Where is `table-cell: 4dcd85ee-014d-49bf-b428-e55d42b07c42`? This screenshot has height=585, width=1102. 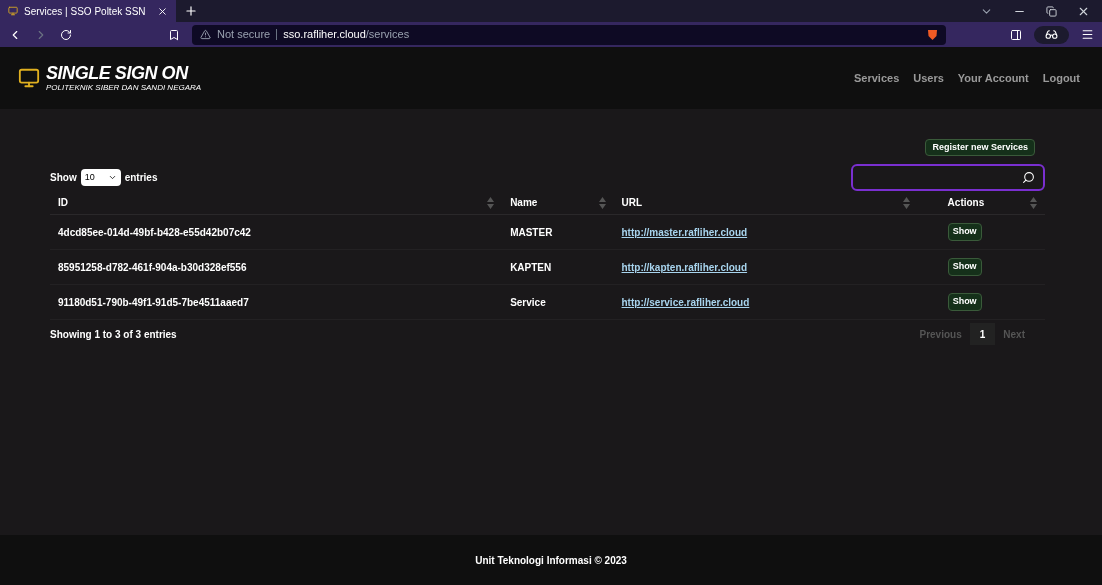
table-cell: 4dcd85ee-014d-49bf-b428-e55d42b07c42 is located at coordinates (154, 232).